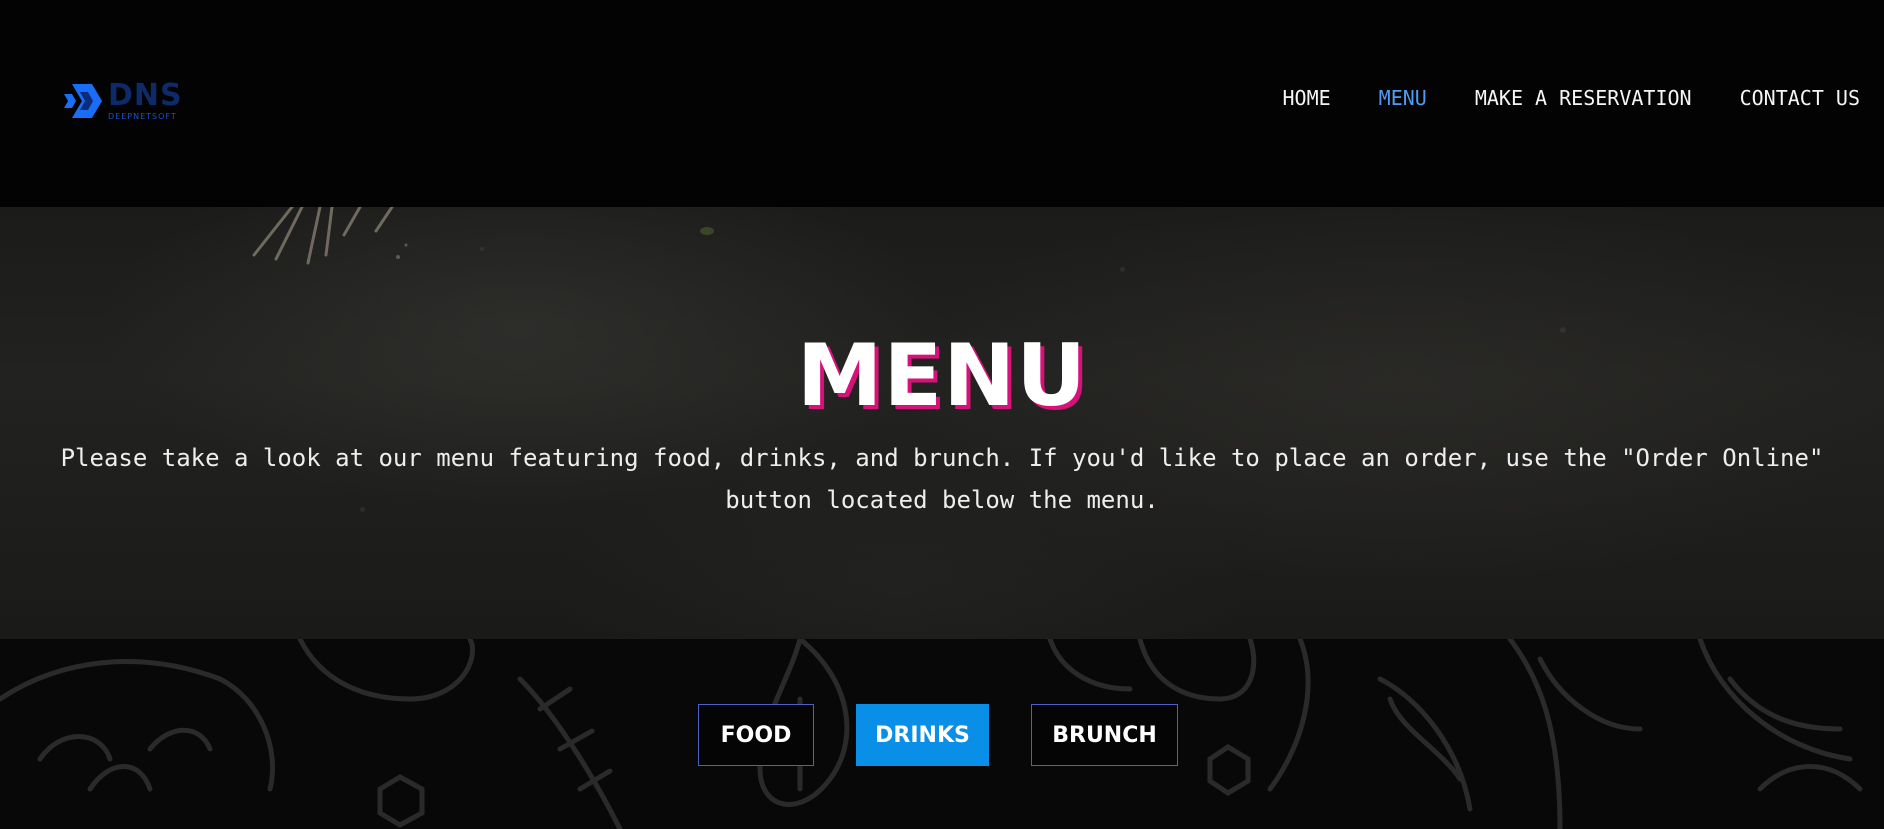 This screenshot has height=829, width=1884. Describe the element at coordinates (1403, 98) in the screenshot. I see `nav-menu: MENU` at that location.